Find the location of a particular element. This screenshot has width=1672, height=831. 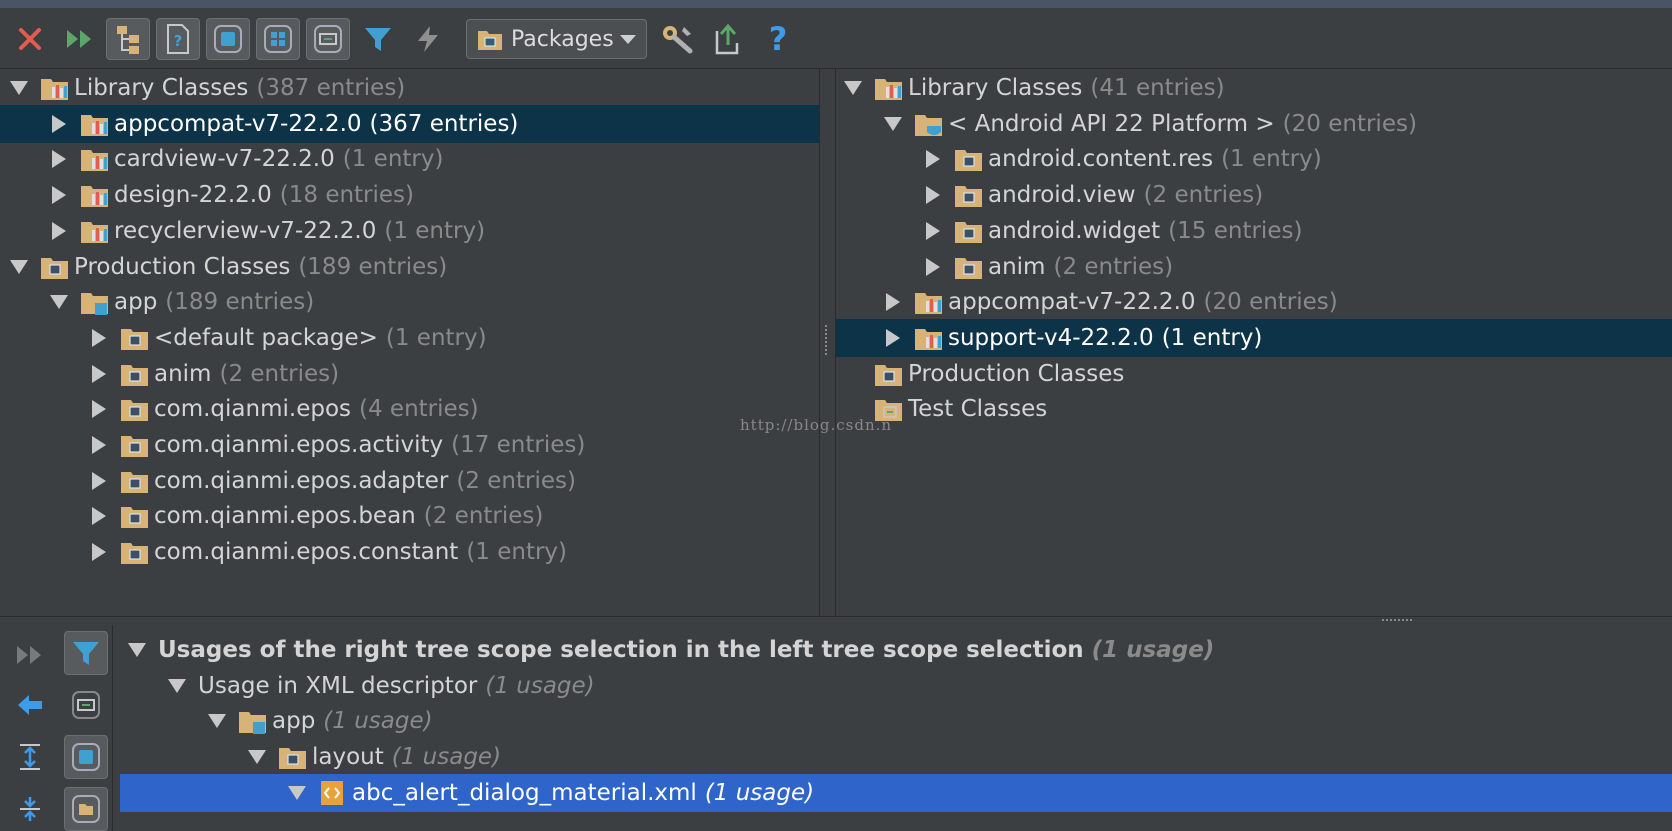

settings-wrench-icon is located at coordinates (677, 39).